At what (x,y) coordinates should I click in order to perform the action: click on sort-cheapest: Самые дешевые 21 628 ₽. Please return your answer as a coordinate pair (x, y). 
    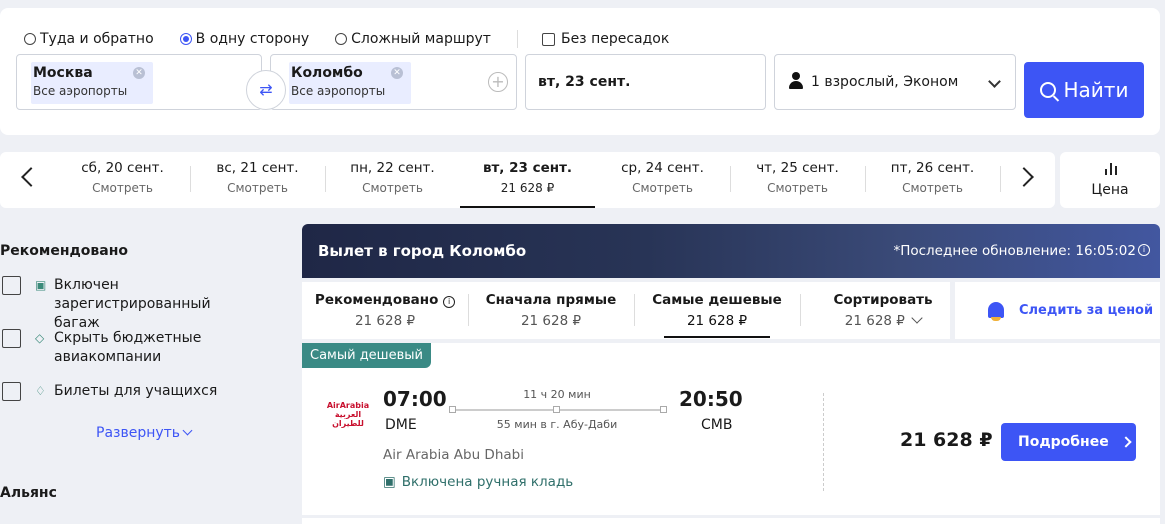
    Looking at the image, I should click on (717, 315).